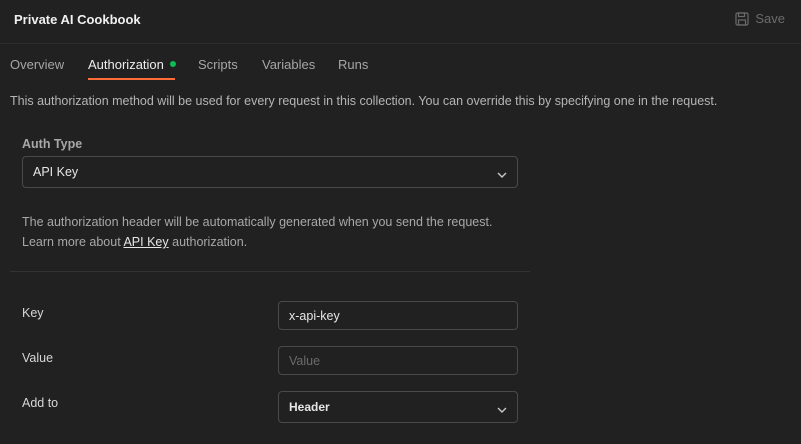 This screenshot has height=444, width=801. Describe the element at coordinates (218, 64) in the screenshot. I see `tab-scripts: Scripts` at that location.